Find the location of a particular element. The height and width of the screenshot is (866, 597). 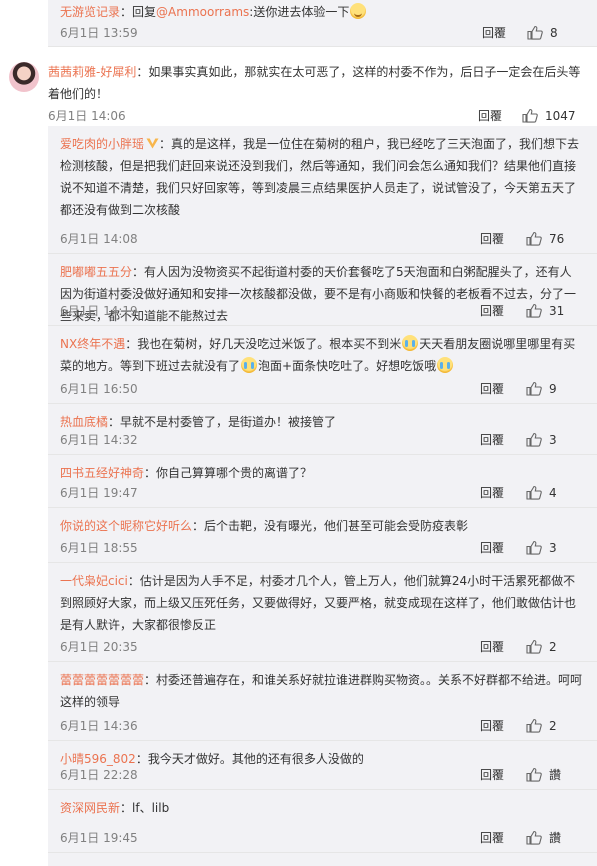

username-link: 爱吃肉的小胖瑶 is located at coordinates (102, 144).